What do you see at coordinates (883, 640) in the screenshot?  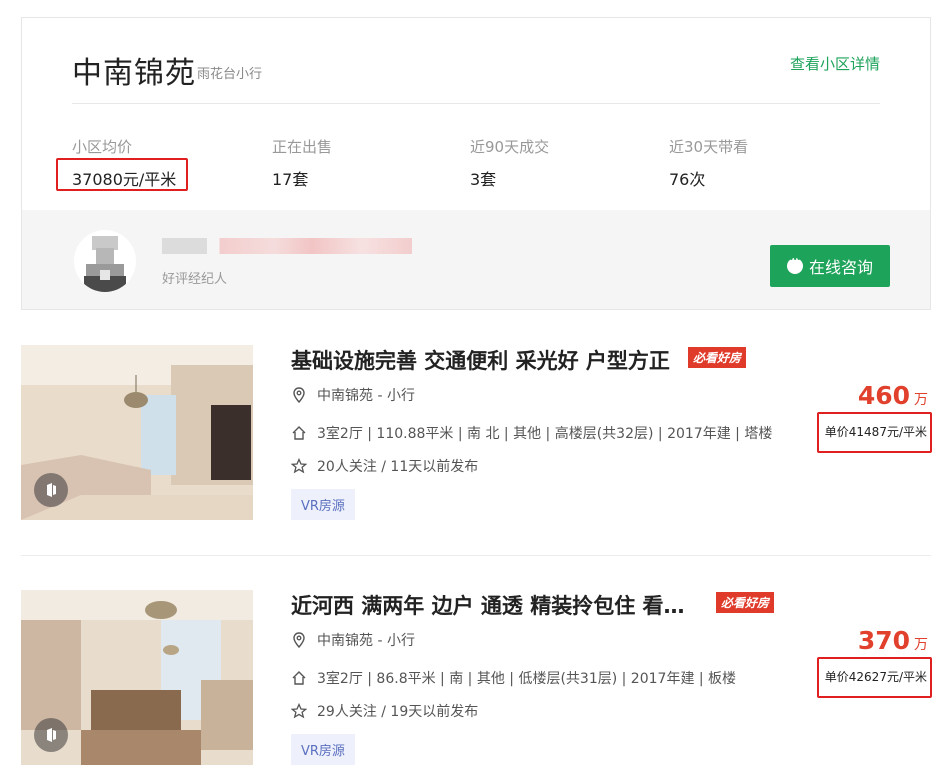 I see `total-price-value: 370` at bounding box center [883, 640].